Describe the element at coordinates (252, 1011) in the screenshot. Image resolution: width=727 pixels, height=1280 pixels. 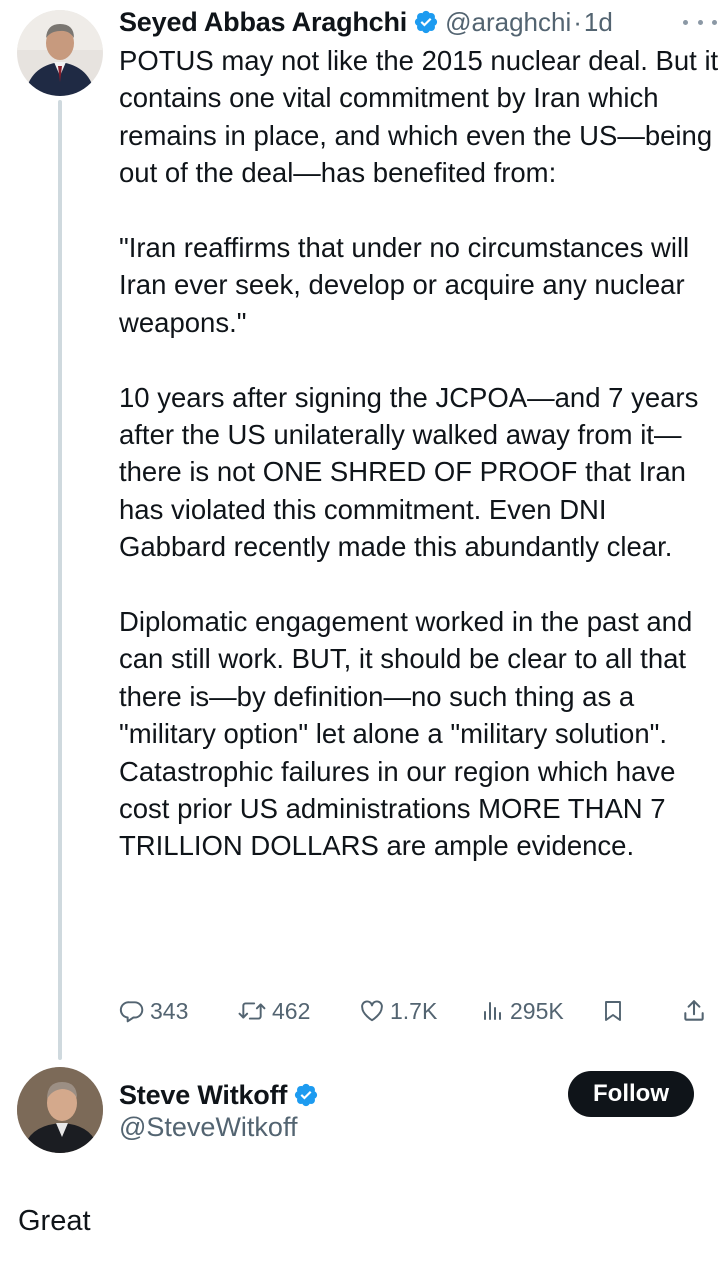
I see `retweet-icon` at that location.